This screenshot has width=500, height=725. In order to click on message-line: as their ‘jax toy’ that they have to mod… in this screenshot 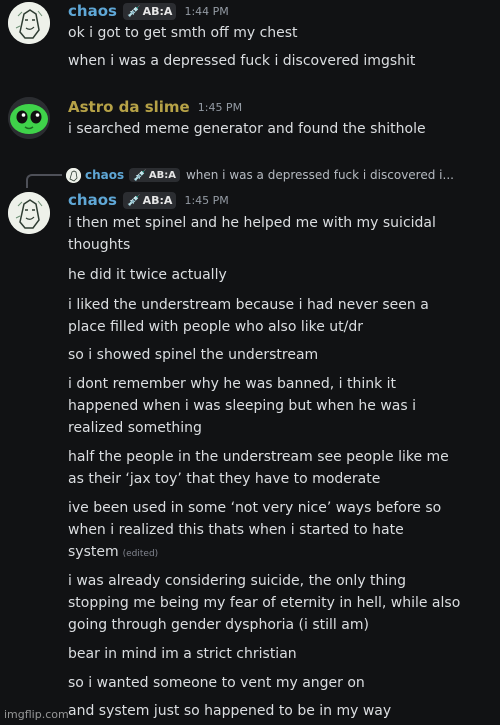, I will do `click(224, 479)`.